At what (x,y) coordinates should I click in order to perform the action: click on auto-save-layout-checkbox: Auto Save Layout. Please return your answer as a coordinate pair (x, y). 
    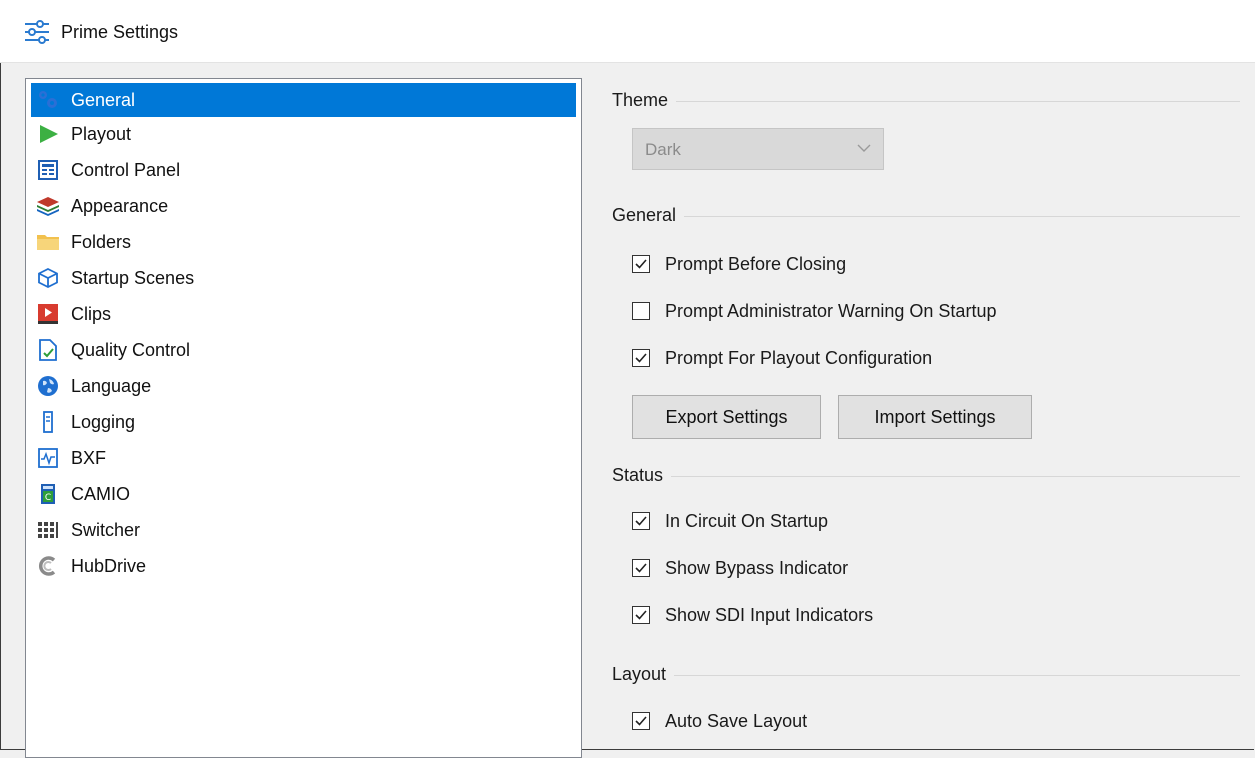
    Looking at the image, I should click on (719, 721).